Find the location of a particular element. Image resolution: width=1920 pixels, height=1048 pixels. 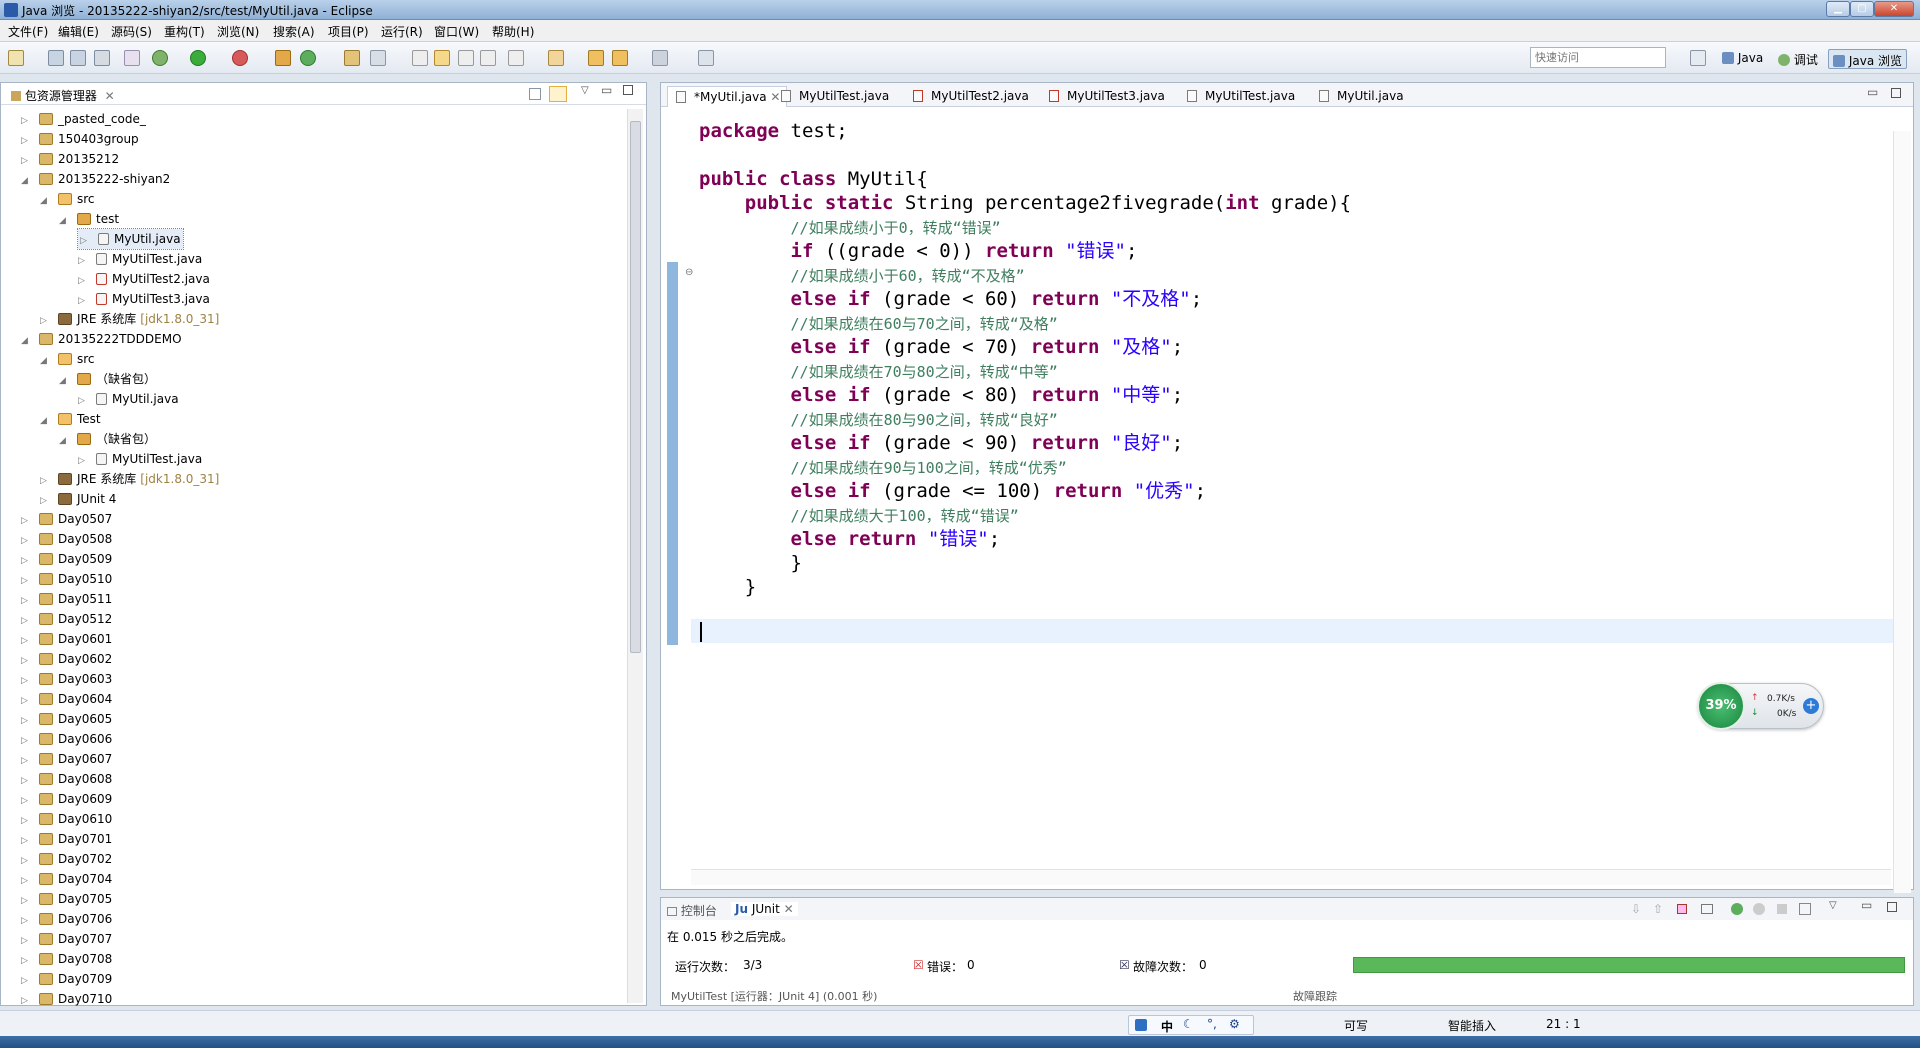

save-all-icon is located at coordinates (78, 58).